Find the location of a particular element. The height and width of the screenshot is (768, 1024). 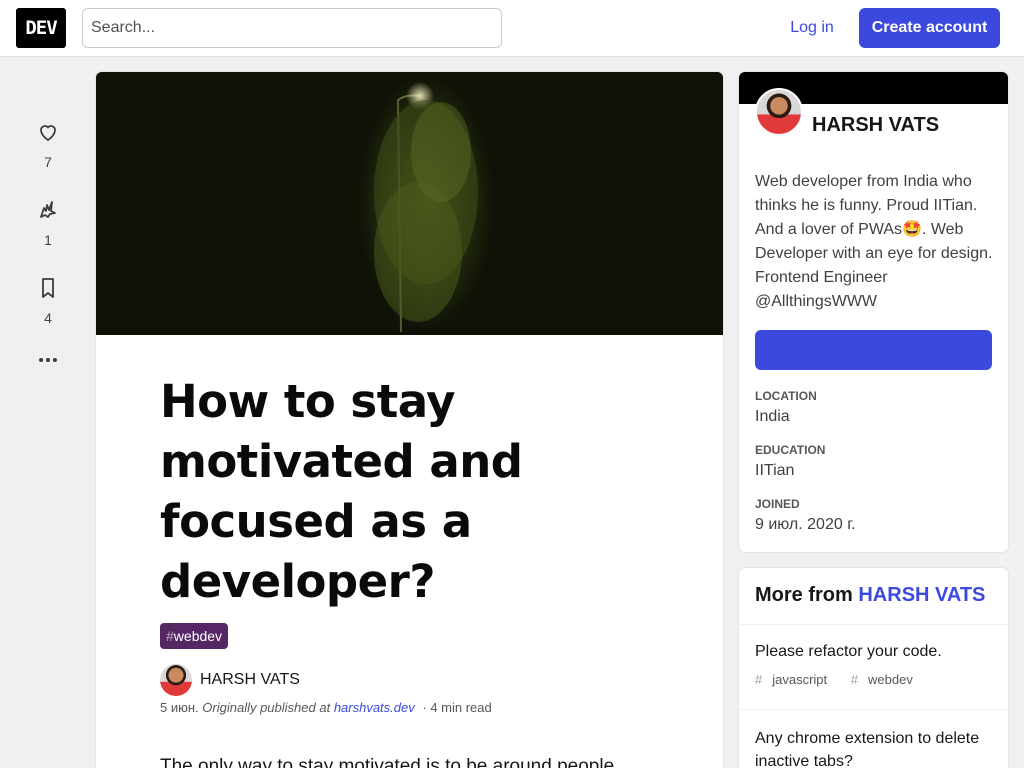

joined-value: 9 июл. 2020 г. is located at coordinates (805, 524).